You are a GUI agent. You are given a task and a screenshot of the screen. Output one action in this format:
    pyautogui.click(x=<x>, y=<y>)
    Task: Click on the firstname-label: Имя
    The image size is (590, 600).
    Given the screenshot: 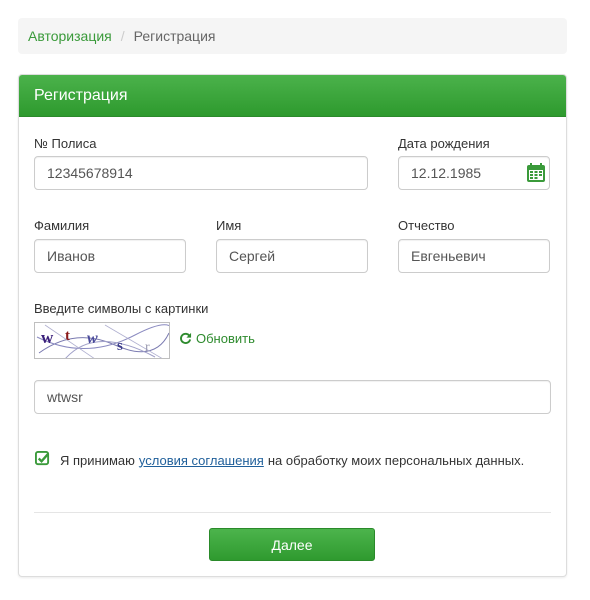 What is the action you would take?
    pyautogui.click(x=229, y=225)
    